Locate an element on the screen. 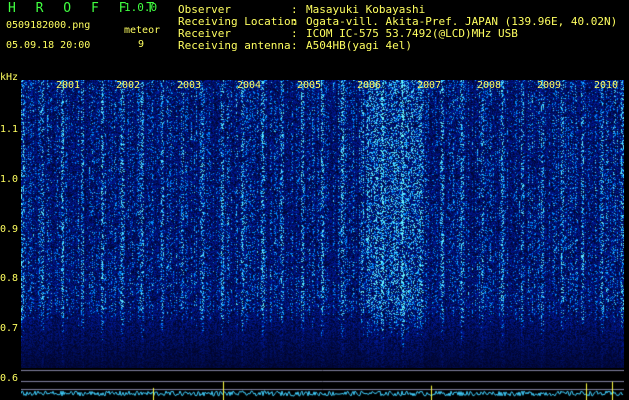  signal-waveform is located at coordinates (322, 384).